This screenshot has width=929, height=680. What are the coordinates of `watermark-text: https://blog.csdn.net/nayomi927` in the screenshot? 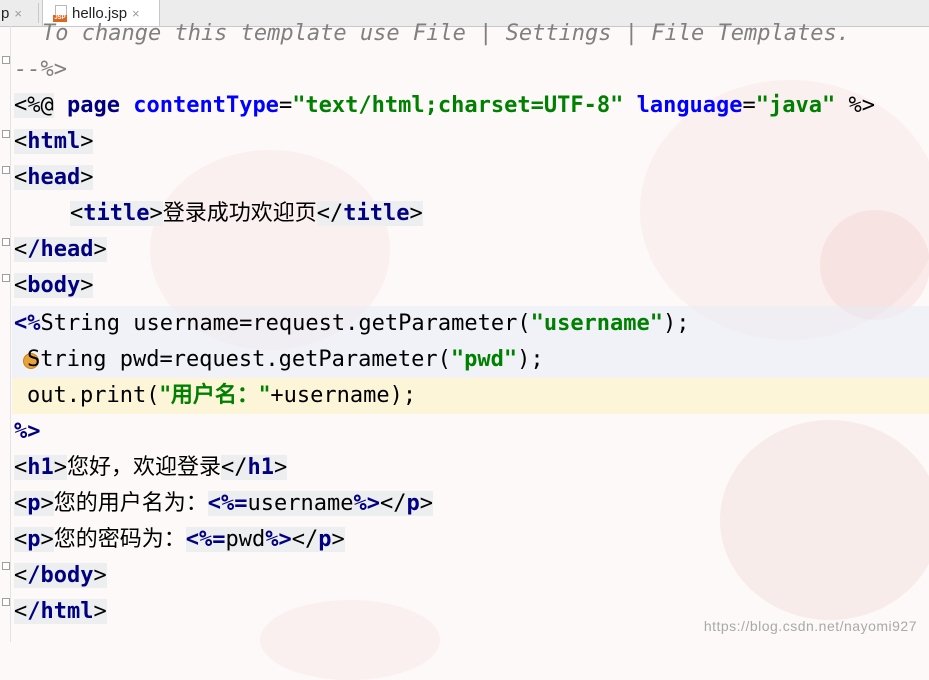 It's located at (810, 626).